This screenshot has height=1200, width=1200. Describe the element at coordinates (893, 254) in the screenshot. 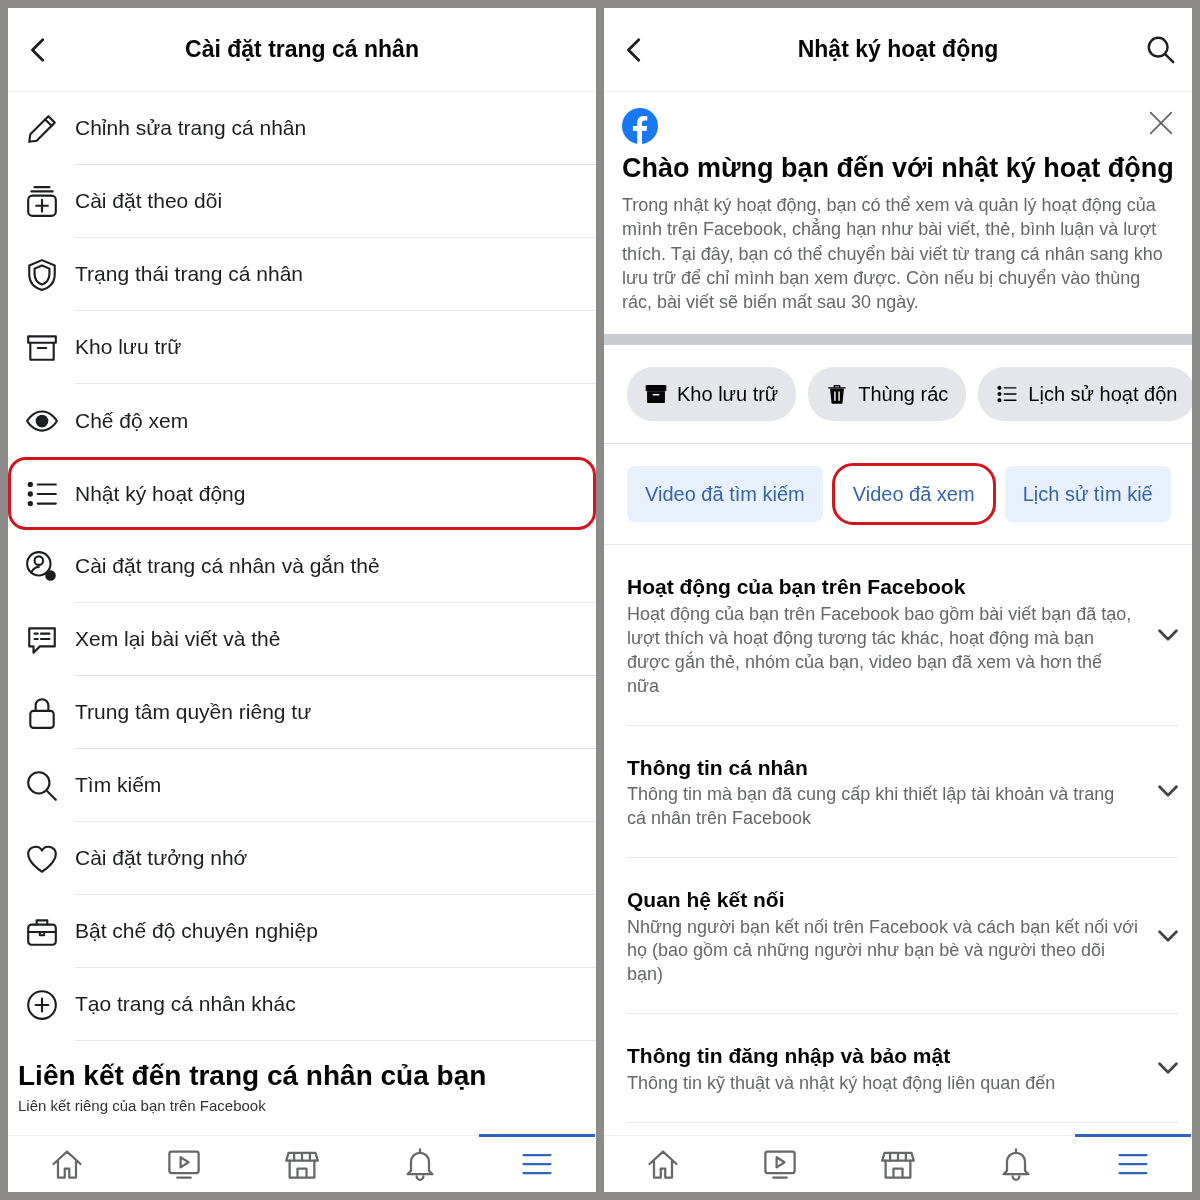

I see `welcome-text: Trong nhật ký hoạt động, bạn có thể xem và quản lý hoạt động của mình trên Facebook, chẳng hạn như bài viết, thẻ, bình luận và lượt thích. Tại đây, bạn có thể chuyển bài viết từ trang cá nhân sang kho lưu trữ để chỉ mình bạn xem được. Còn nếu bị chuyển vào thùng rác, bài viết sẽ biến mất sau 30 ngày.` at that location.